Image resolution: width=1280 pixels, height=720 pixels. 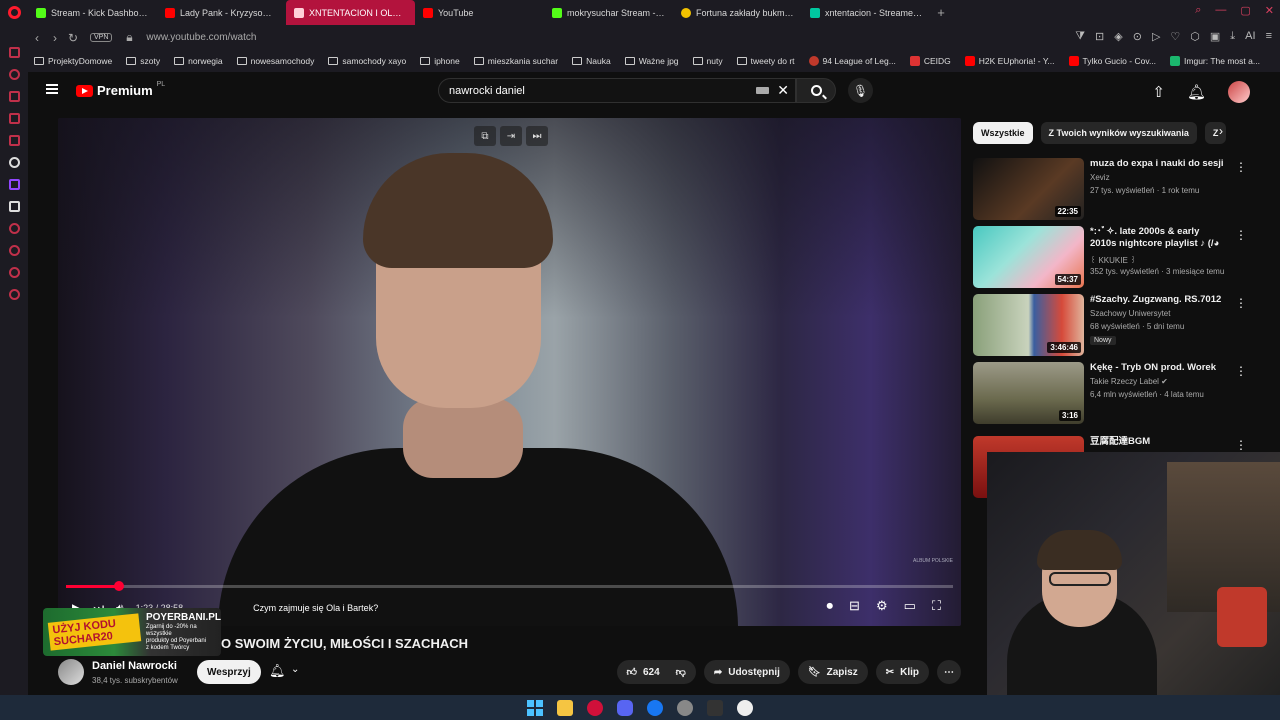 I want to click on theater-mode-icon: ▭, so click(x=910, y=606).